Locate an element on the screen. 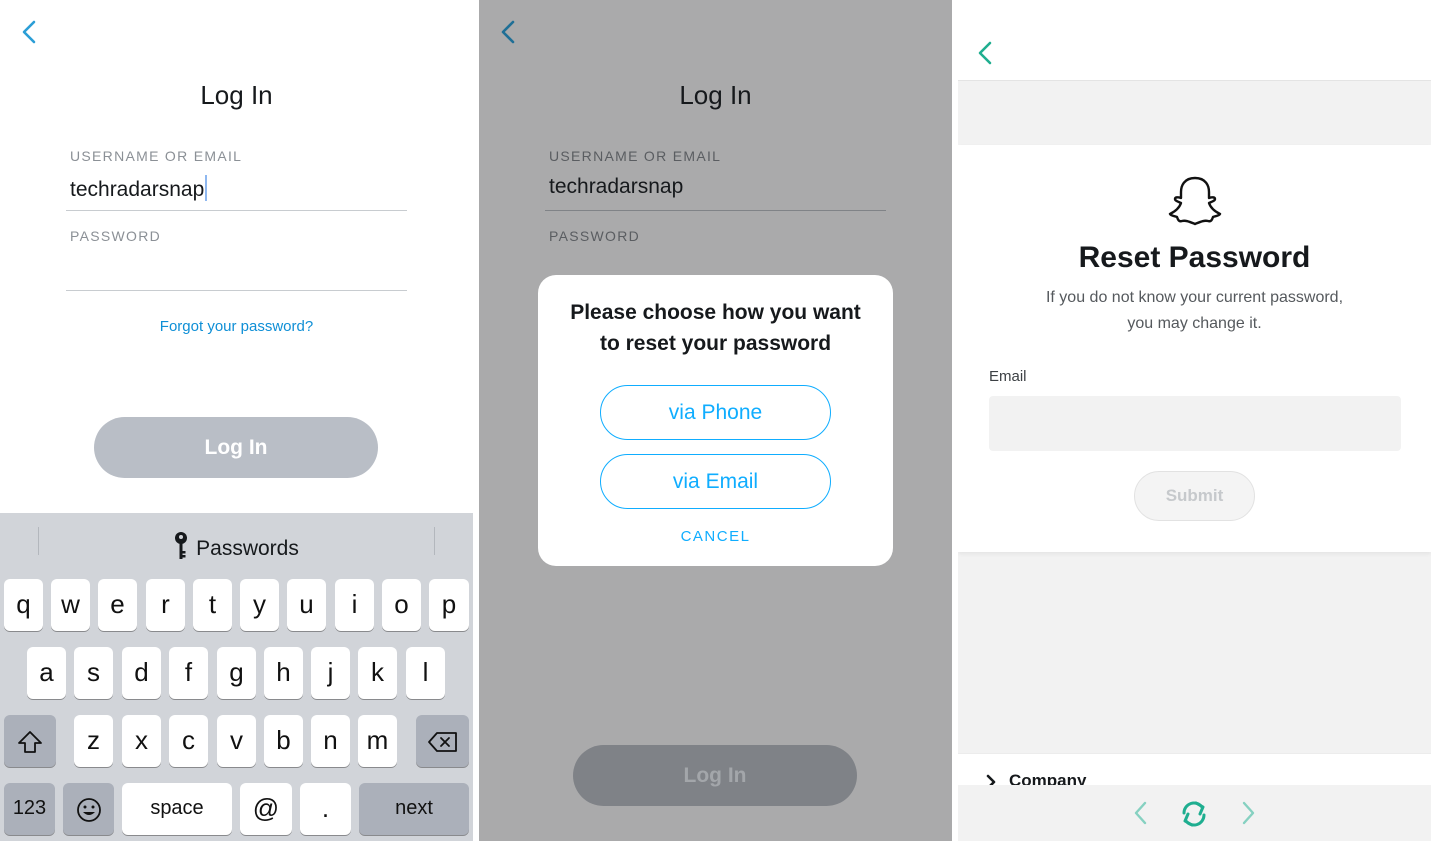 The width and height of the screenshot is (1431, 841). shift-icon is located at coordinates (30, 742).